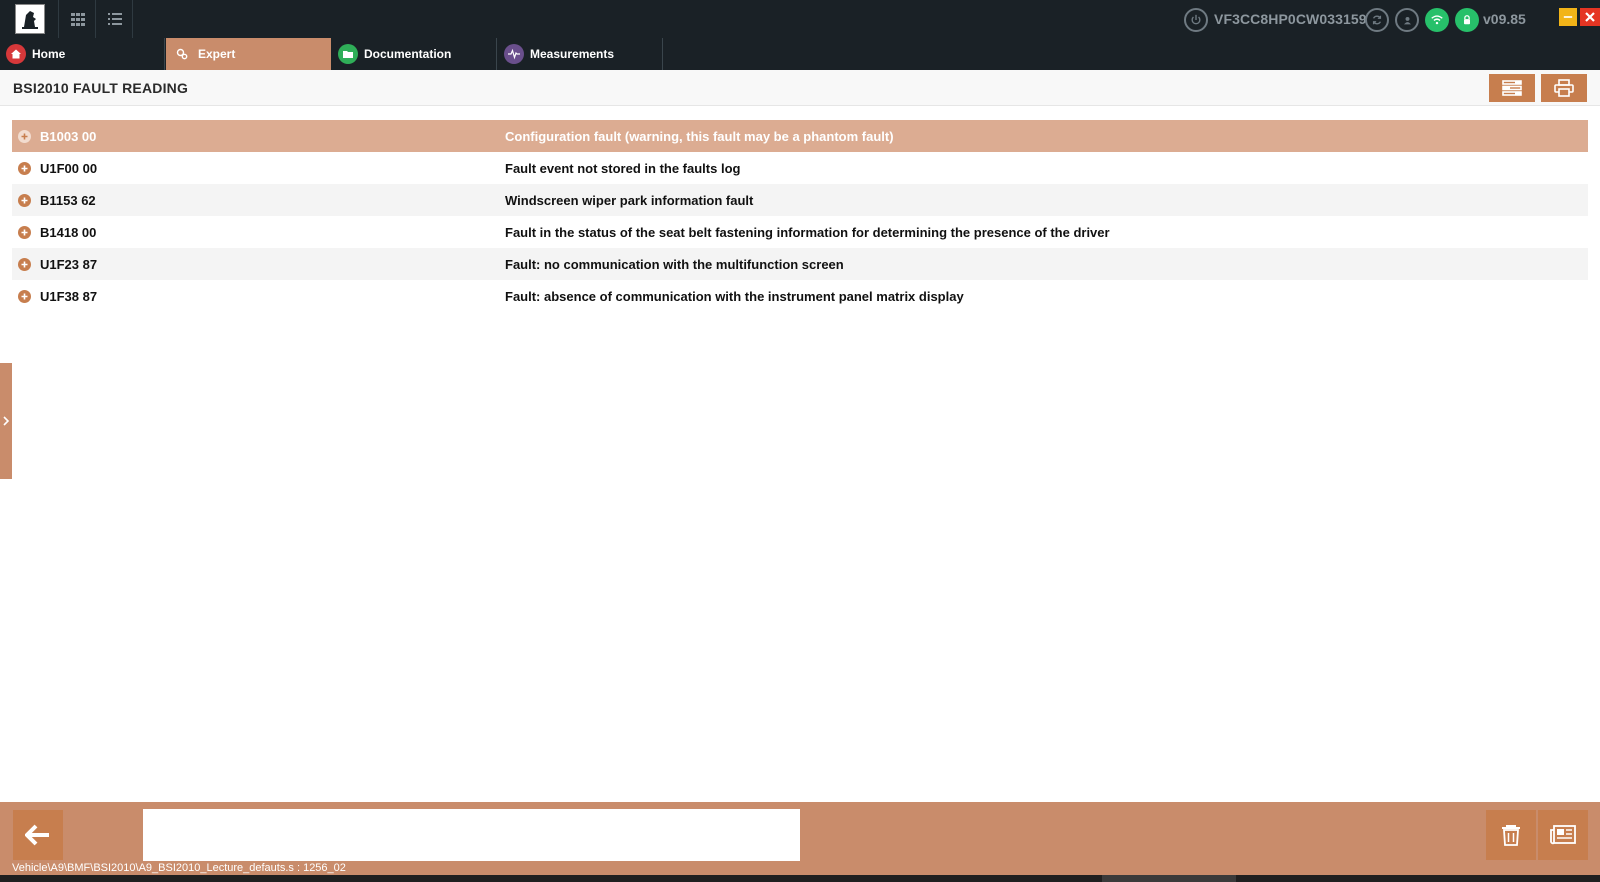  Describe the element at coordinates (30, 19) in the screenshot. I see `peugeot-logo-icon` at that location.